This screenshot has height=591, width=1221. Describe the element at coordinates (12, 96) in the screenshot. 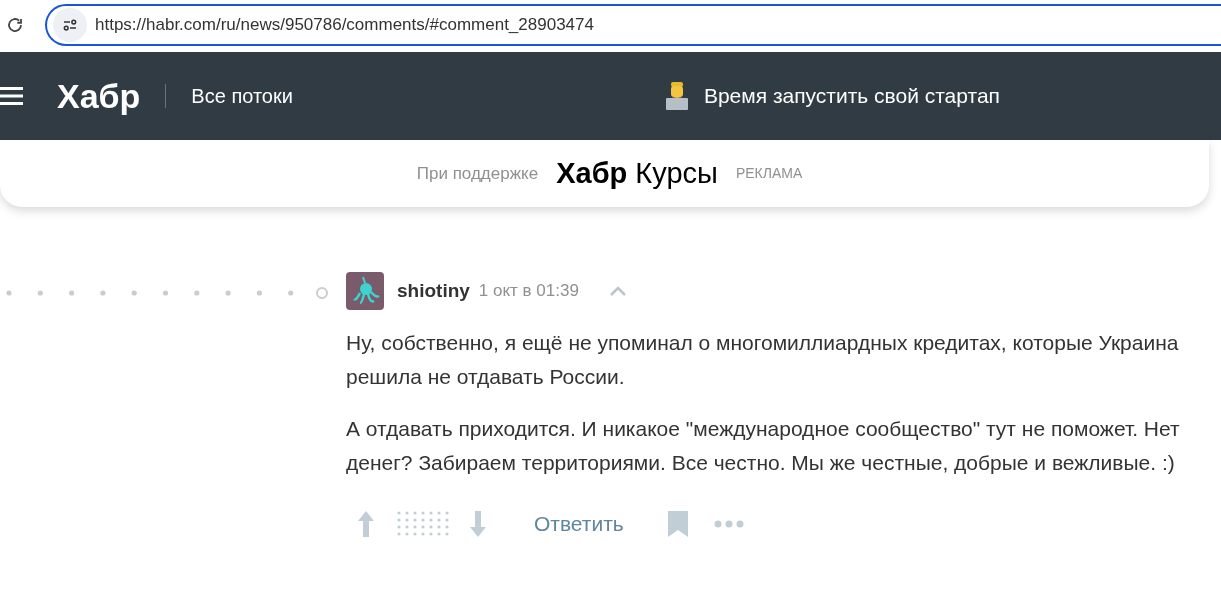

I see `menu-icon` at that location.